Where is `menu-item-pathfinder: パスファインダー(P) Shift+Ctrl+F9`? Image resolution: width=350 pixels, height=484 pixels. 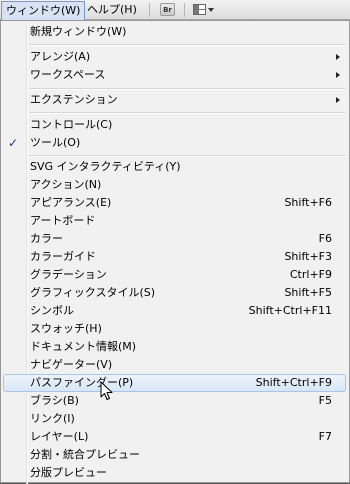 menu-item-pathfinder: パスファインダー(P) Shift+Ctrl+F9 is located at coordinates (175, 383).